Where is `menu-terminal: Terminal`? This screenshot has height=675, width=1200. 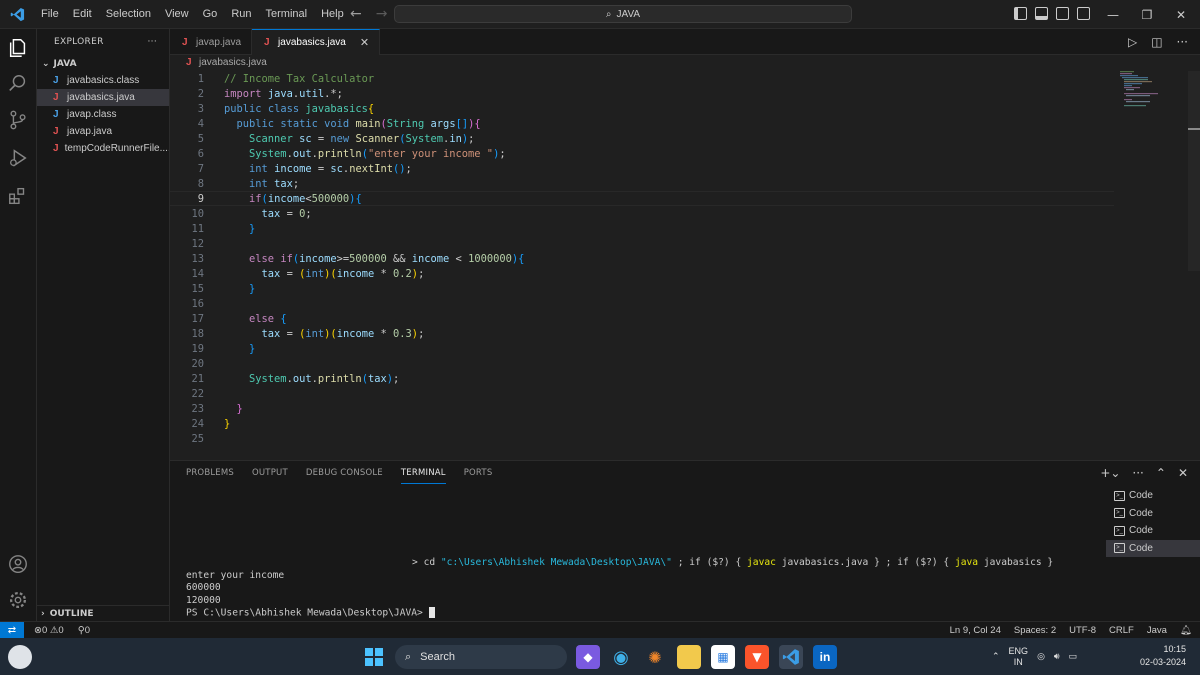
menu-terminal: Terminal is located at coordinates (287, 14).